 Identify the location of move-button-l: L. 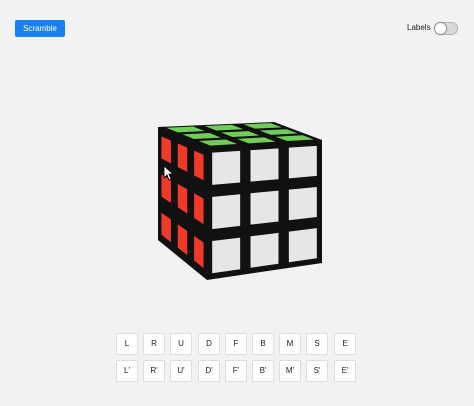
(127, 344).